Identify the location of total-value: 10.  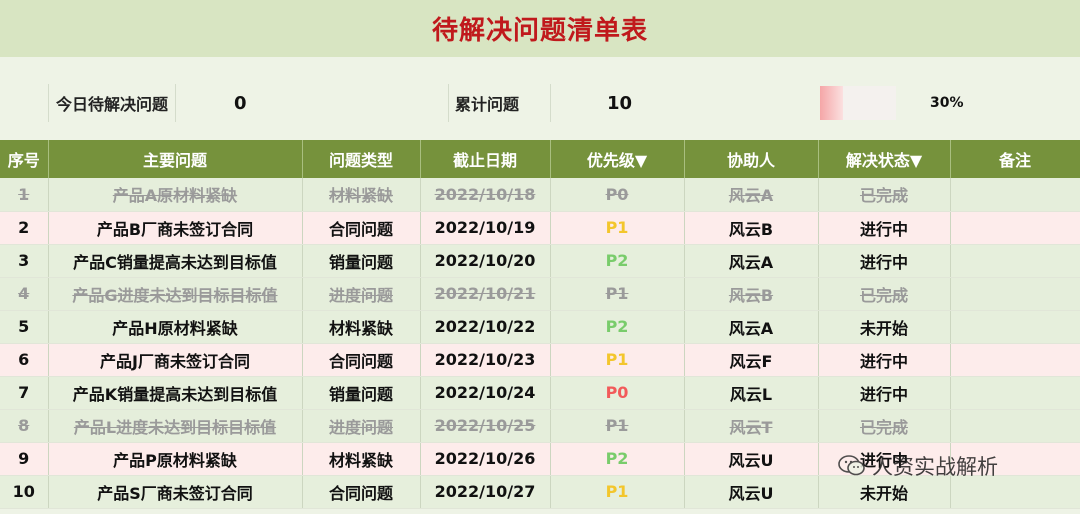
(620, 103).